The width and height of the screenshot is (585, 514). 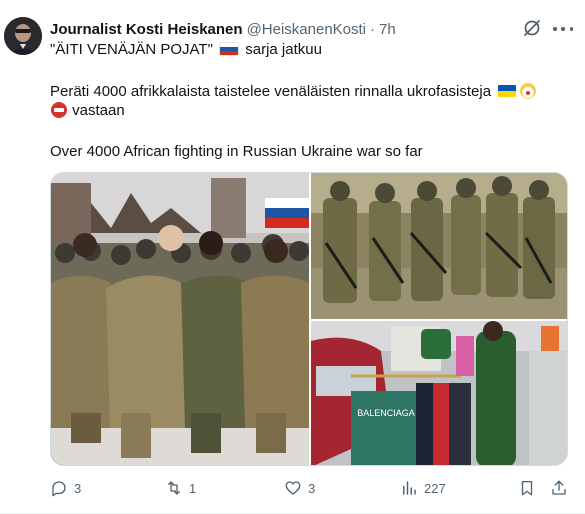 I want to click on share-button, so click(x=562, y=488).